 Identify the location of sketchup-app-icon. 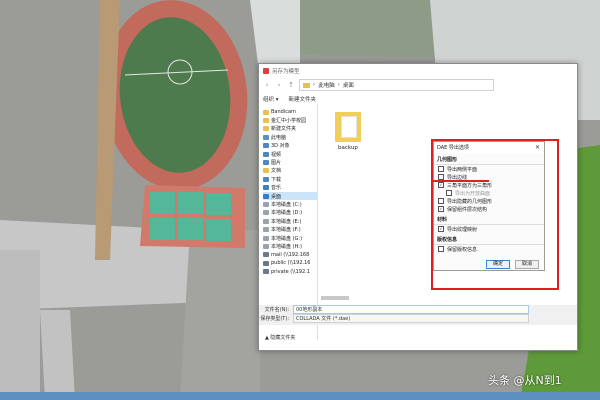
(266, 71).